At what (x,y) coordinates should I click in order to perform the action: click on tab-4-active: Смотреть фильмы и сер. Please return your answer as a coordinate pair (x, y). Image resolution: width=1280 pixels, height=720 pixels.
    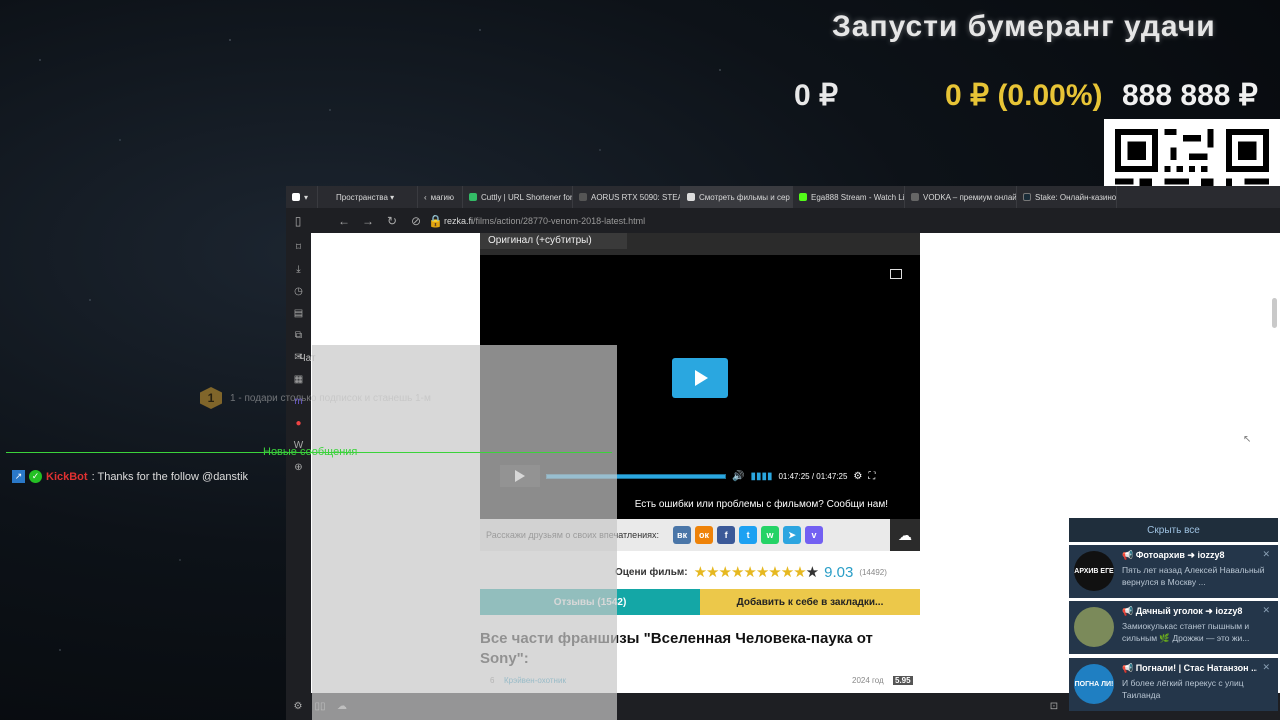
    Looking at the image, I should click on (737, 197).